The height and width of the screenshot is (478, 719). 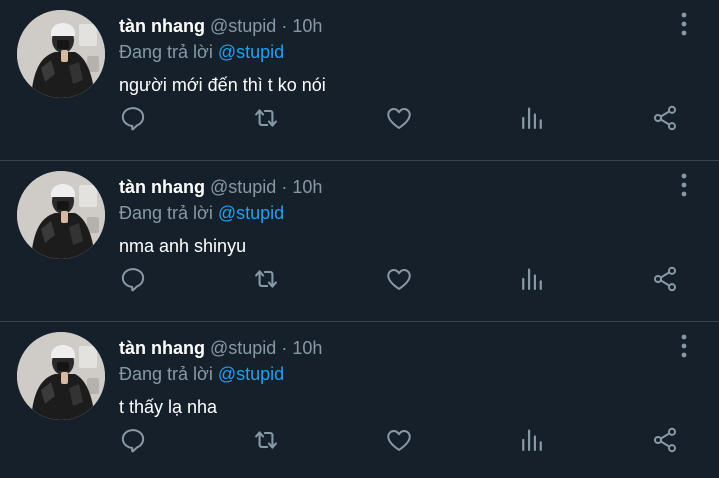 I want to click on tweet-text: t thấy lạ nha, so click(x=168, y=407).